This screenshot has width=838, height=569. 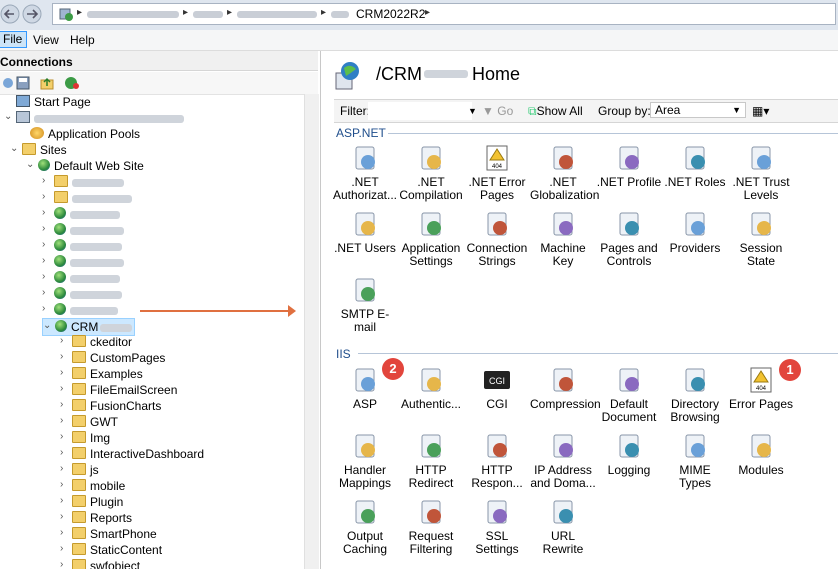 What do you see at coordinates (629, 238) in the screenshot?
I see `feature-pages-and-controls: Pages and Controls` at bounding box center [629, 238].